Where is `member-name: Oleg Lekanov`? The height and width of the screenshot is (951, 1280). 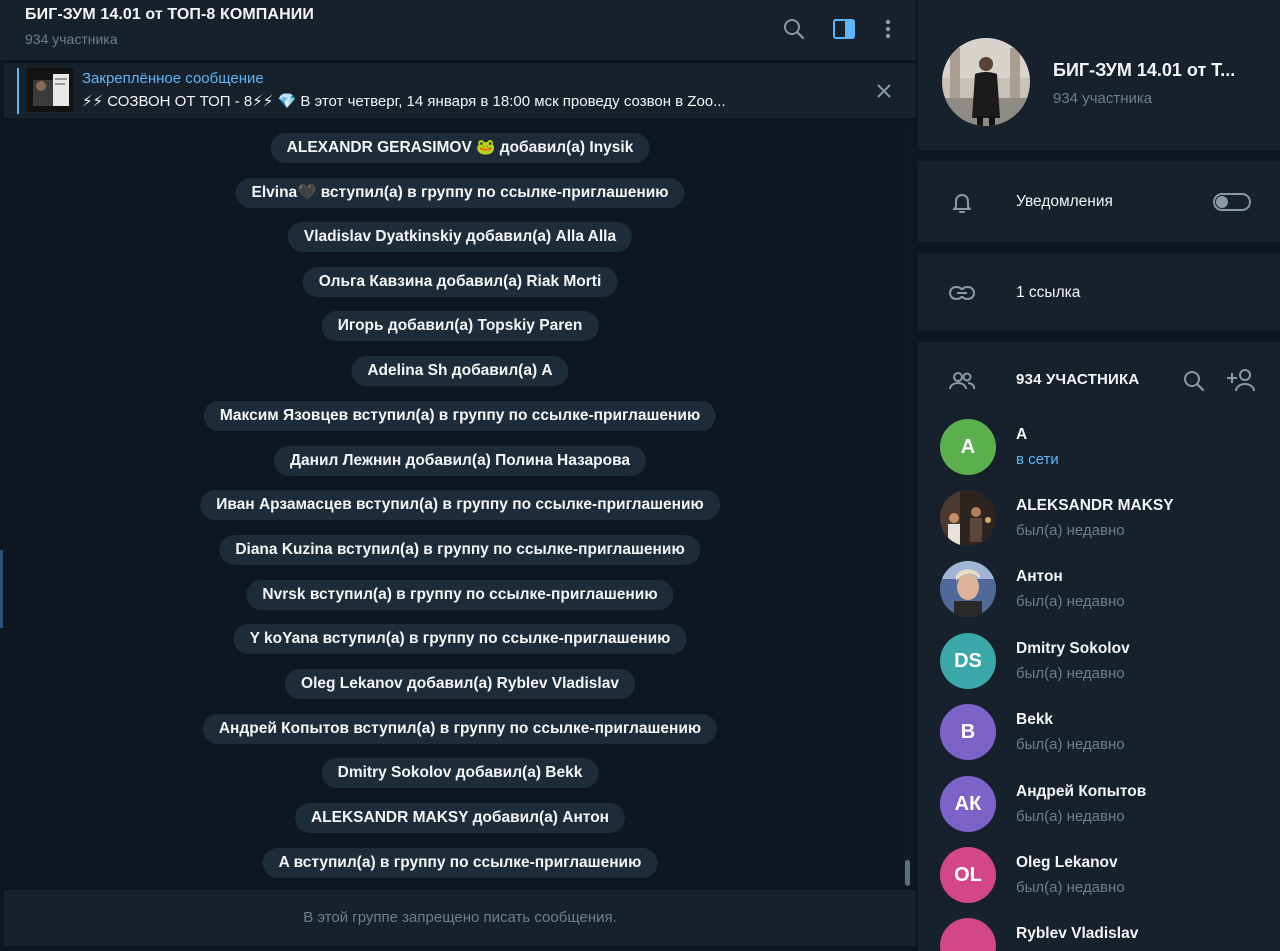
member-name: Oleg Lekanov is located at coordinates (1067, 862).